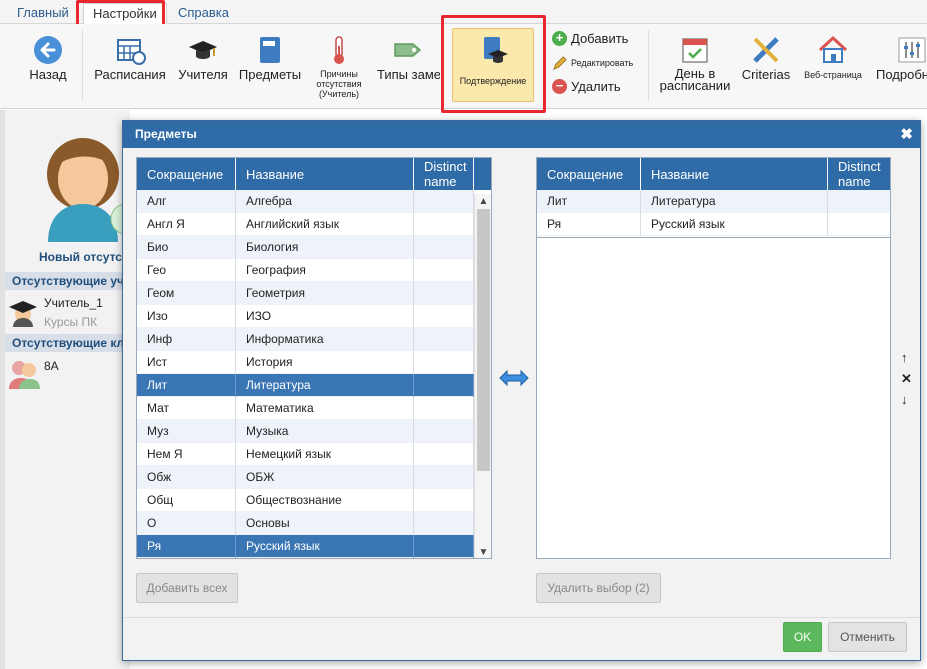  Describe the element at coordinates (596, 86) in the screenshot. I see `delete-label: Удалить` at that location.